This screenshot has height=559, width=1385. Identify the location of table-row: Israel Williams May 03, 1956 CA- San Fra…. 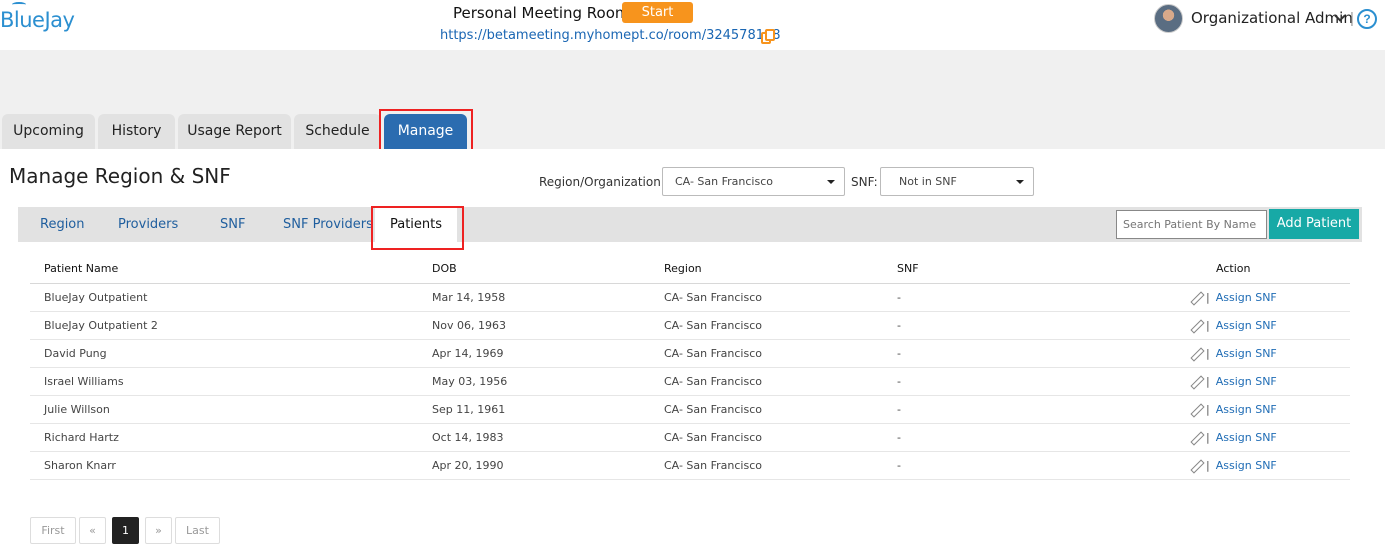
(690, 382).